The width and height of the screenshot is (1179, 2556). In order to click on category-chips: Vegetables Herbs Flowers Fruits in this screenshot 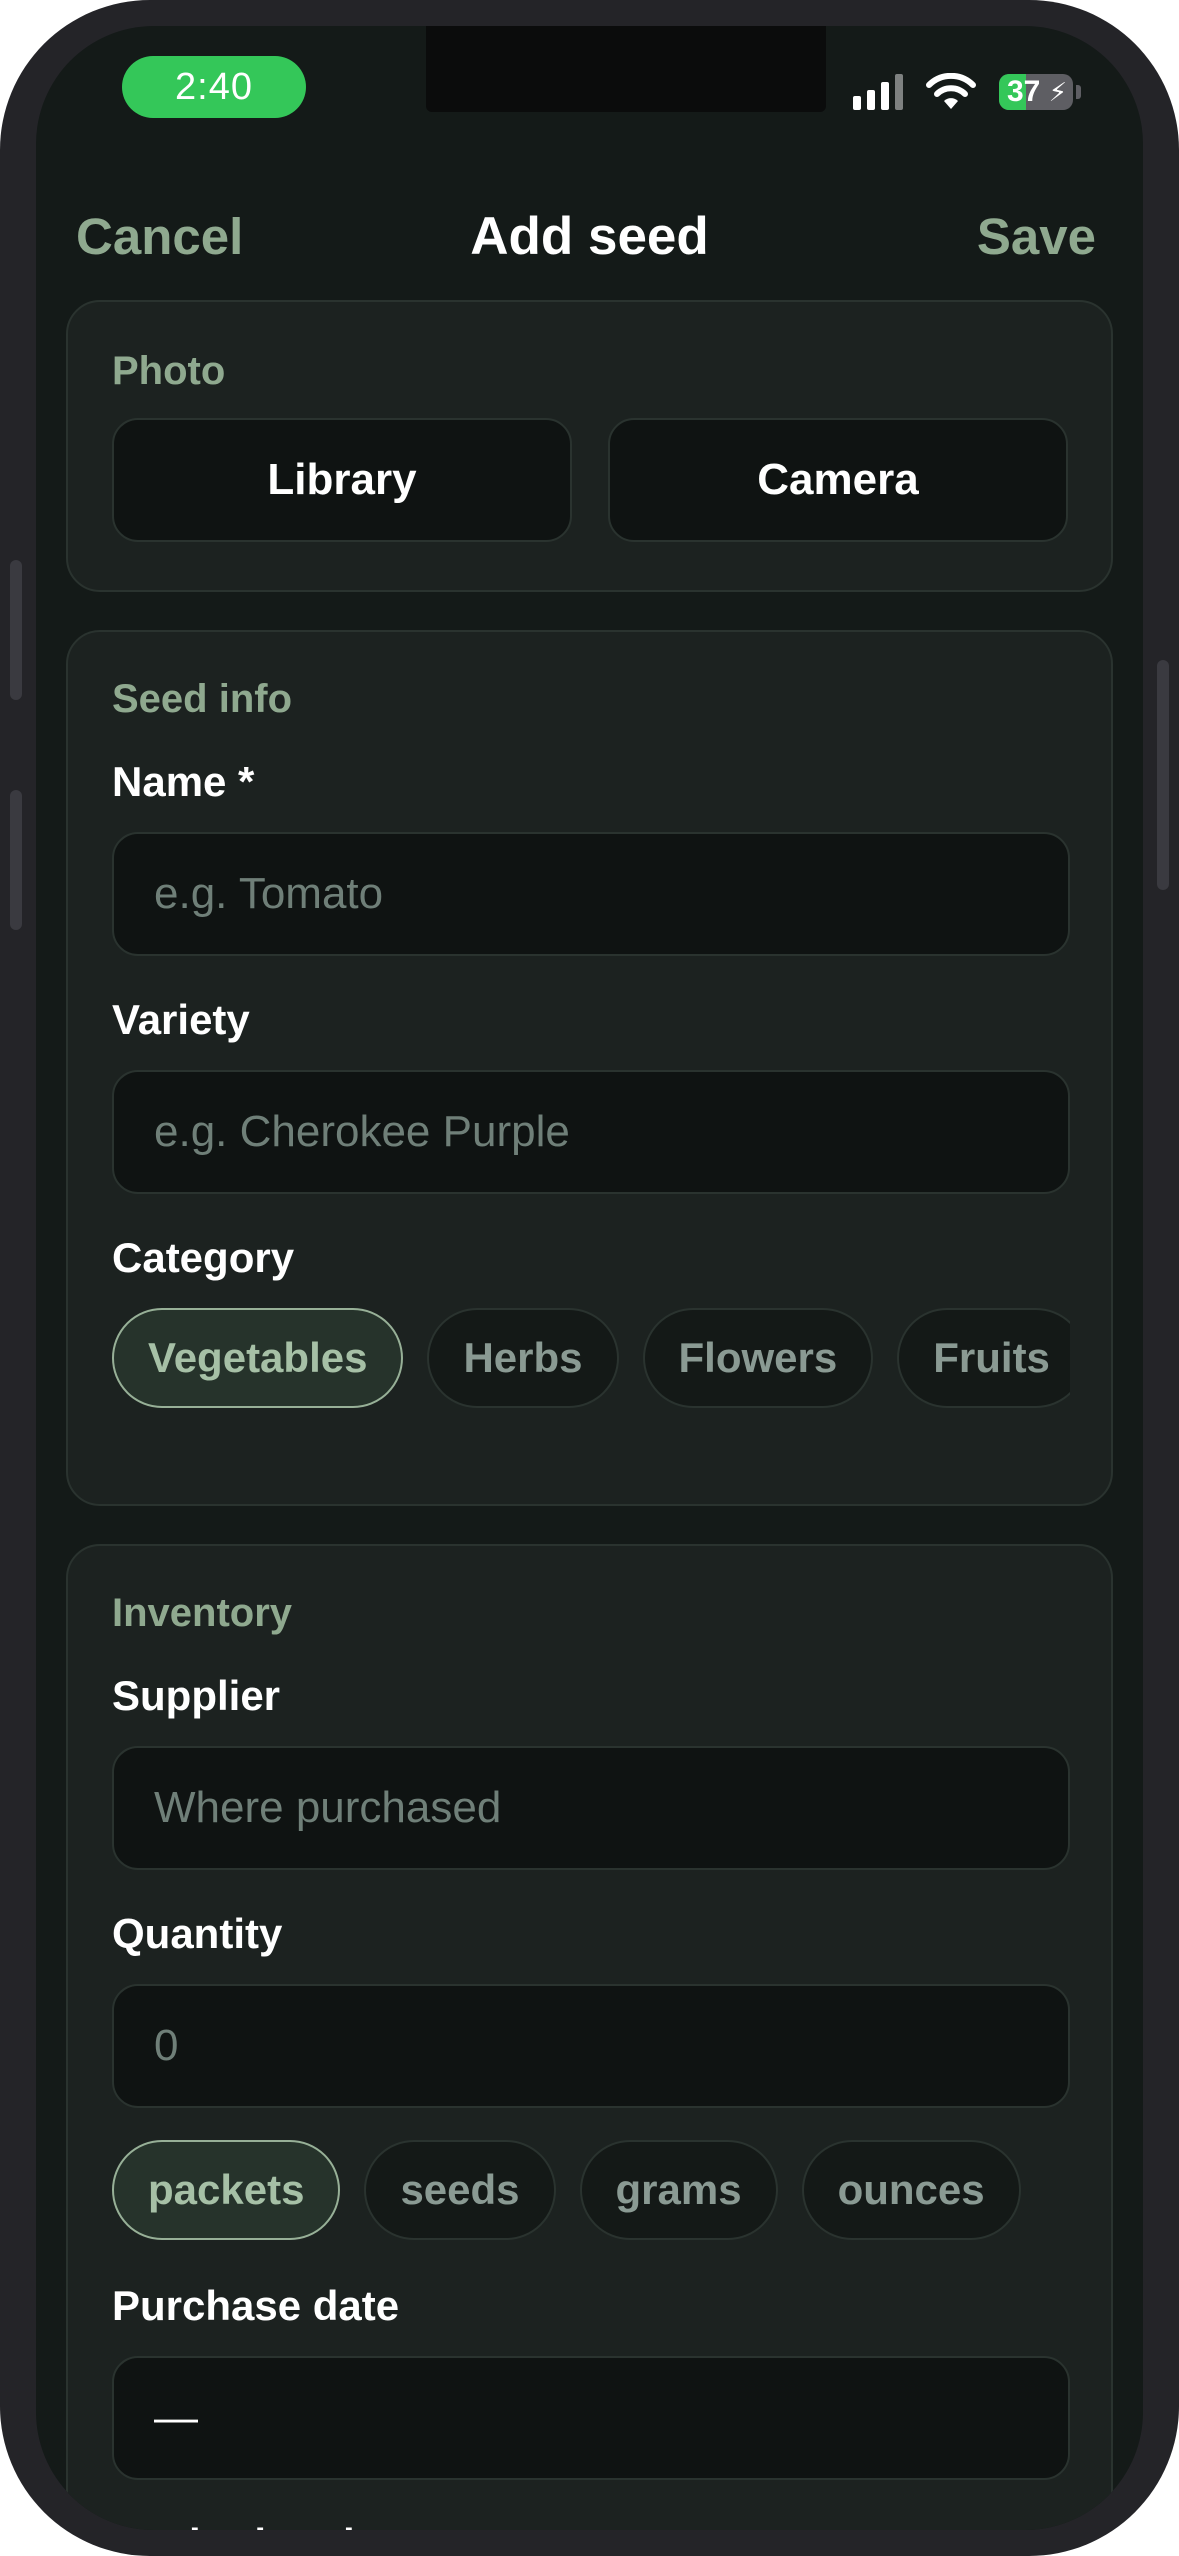, I will do `click(591, 1359)`.